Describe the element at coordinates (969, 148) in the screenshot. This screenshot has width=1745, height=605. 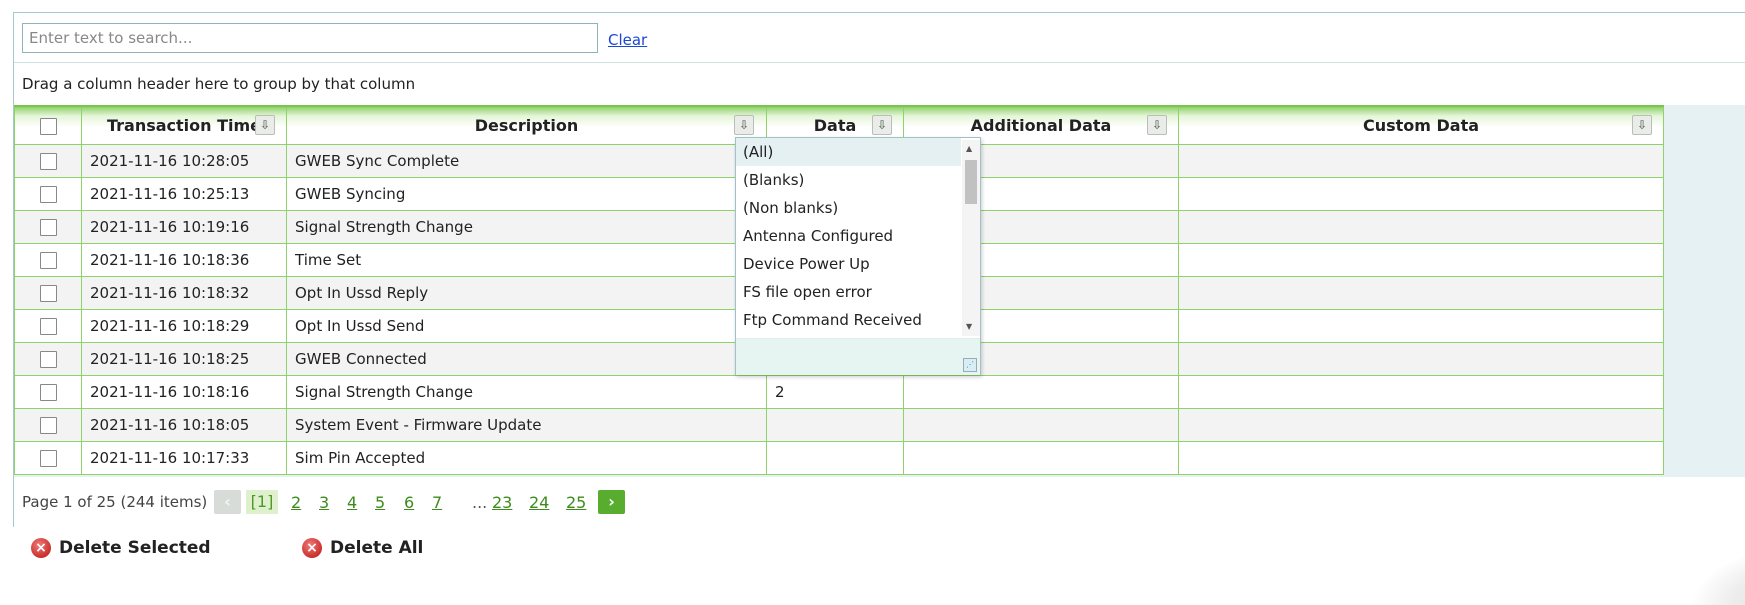
I see `scroll-up-icon: ▲` at that location.